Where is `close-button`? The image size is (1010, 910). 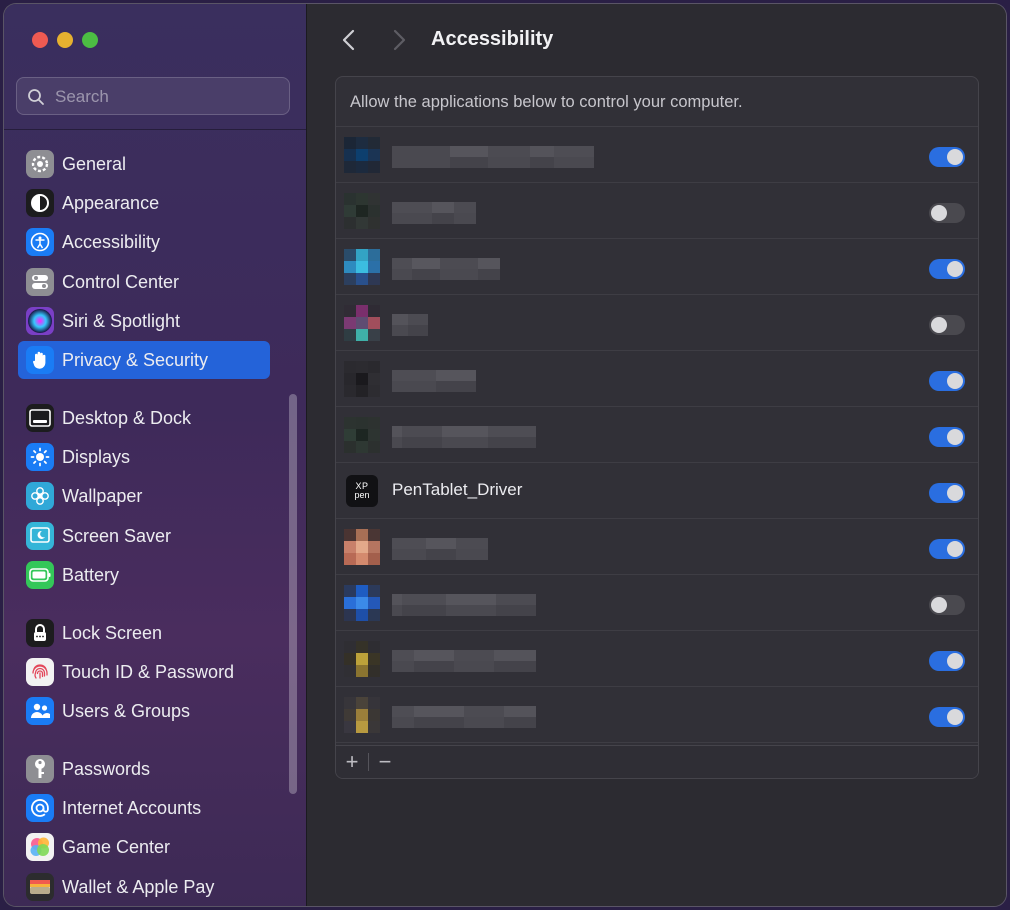
close-button is located at coordinates (40, 40).